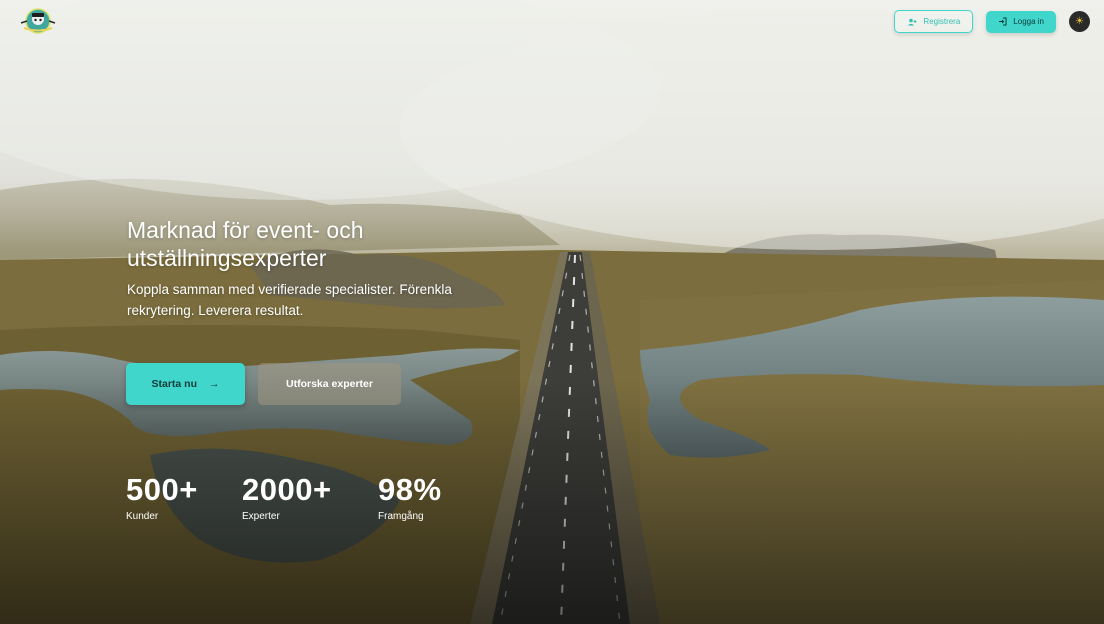 The height and width of the screenshot is (624, 1104). I want to click on login-label: Logga in, so click(1028, 21).